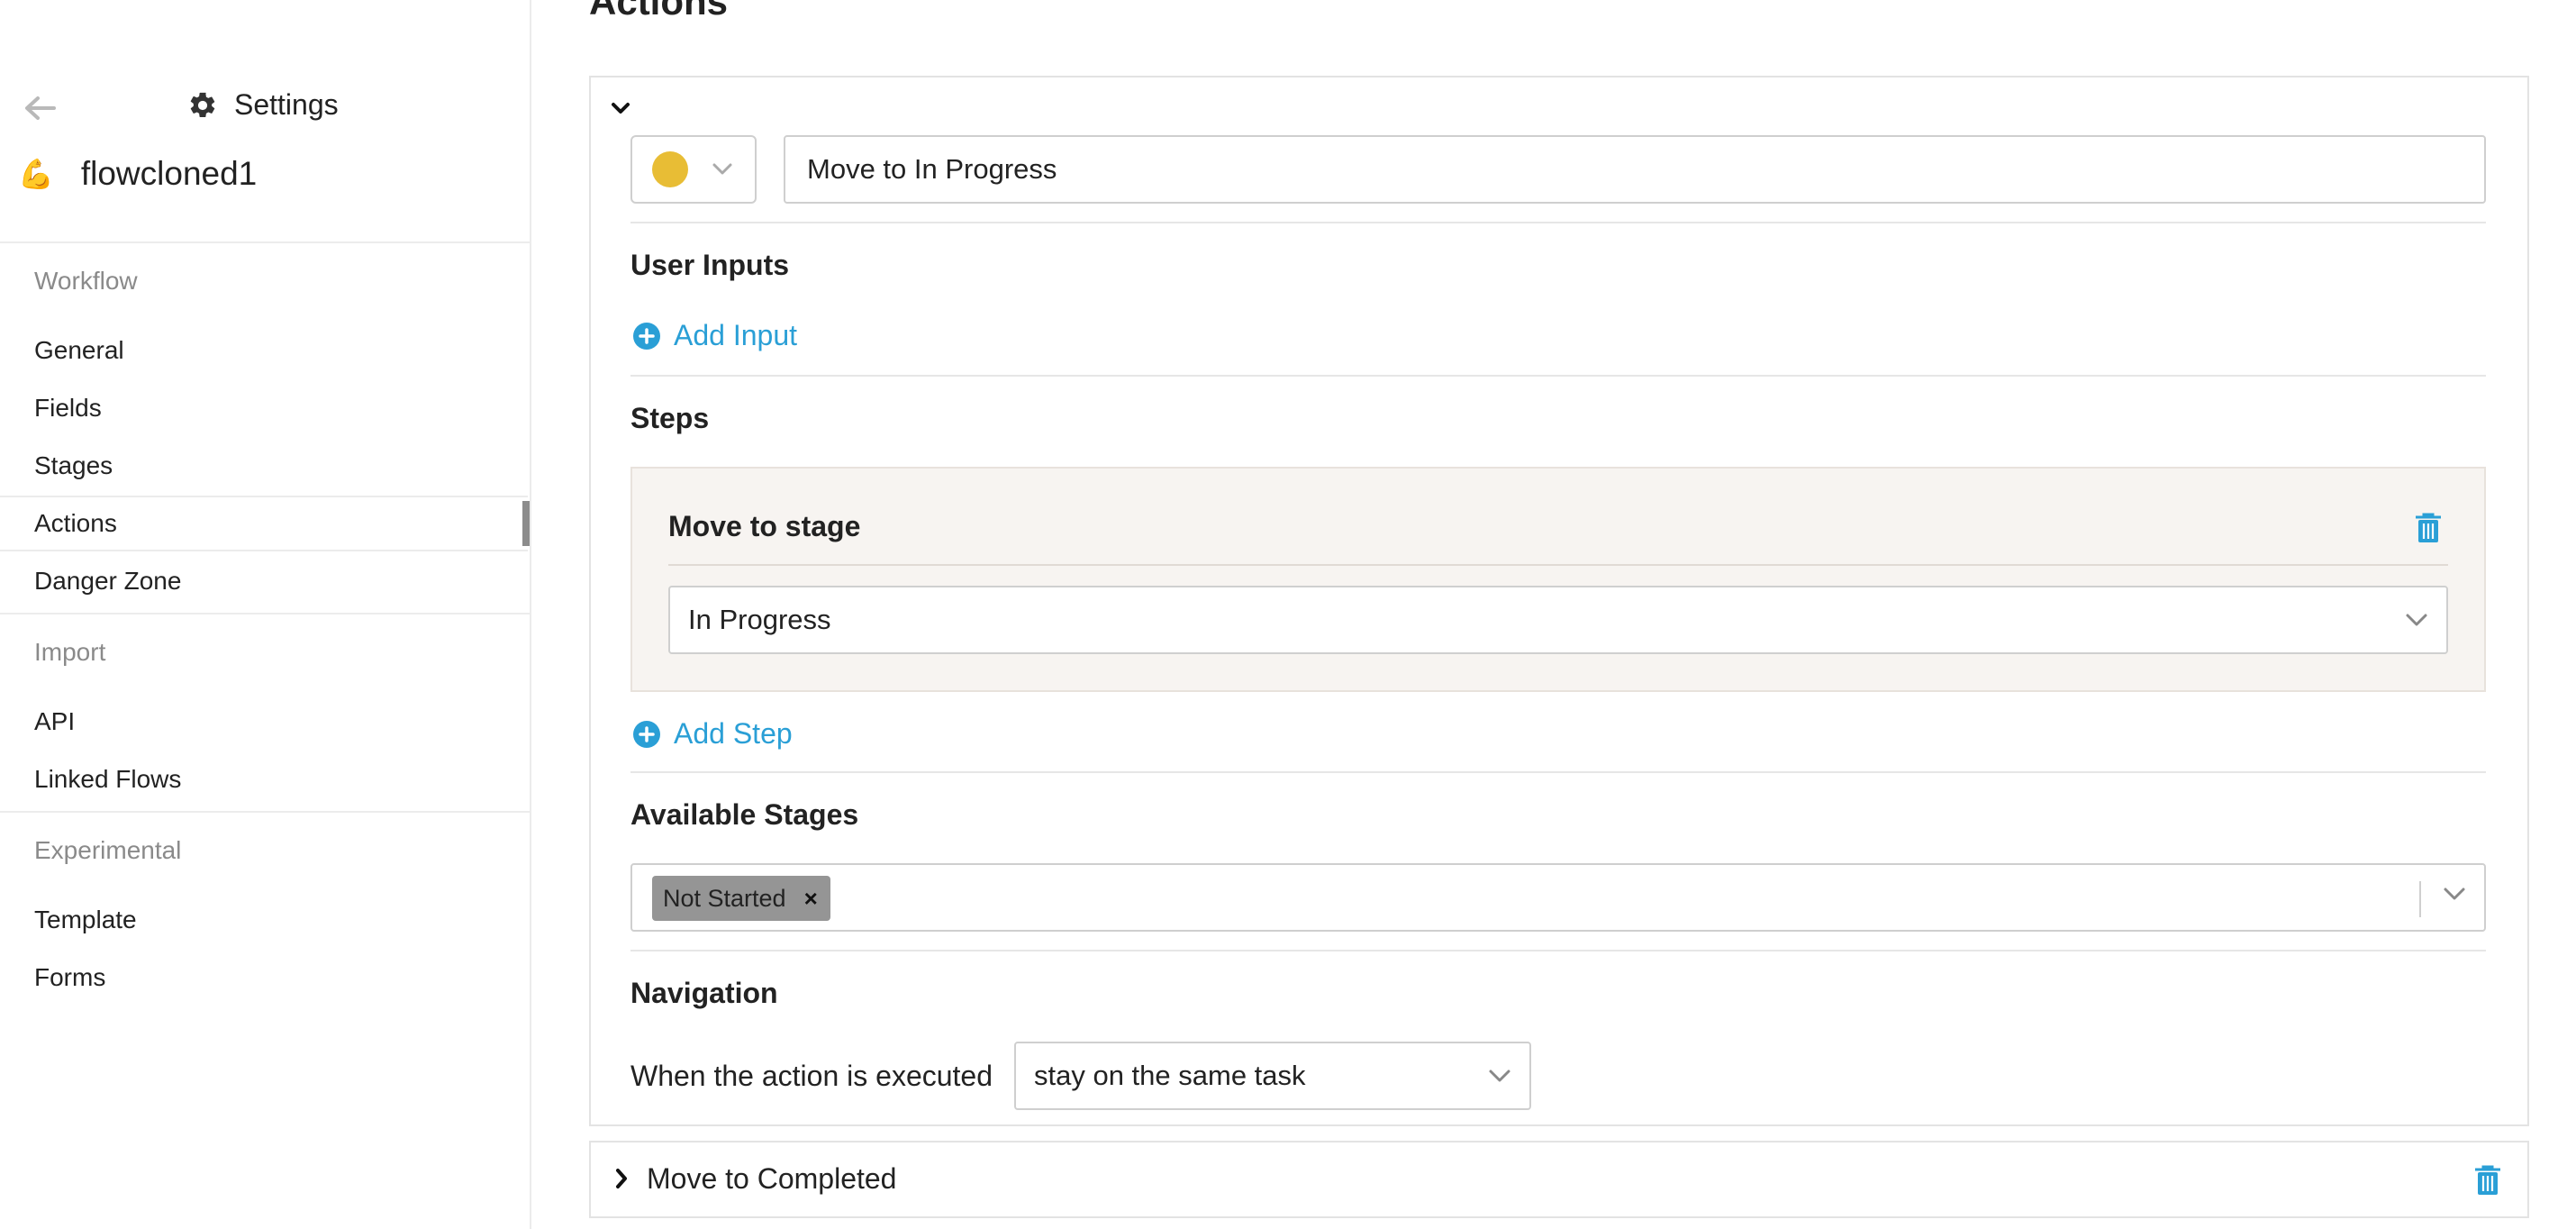 This screenshot has width=2576, height=1229. Describe the element at coordinates (40, 108) in the screenshot. I see `back-arrow-icon` at that location.